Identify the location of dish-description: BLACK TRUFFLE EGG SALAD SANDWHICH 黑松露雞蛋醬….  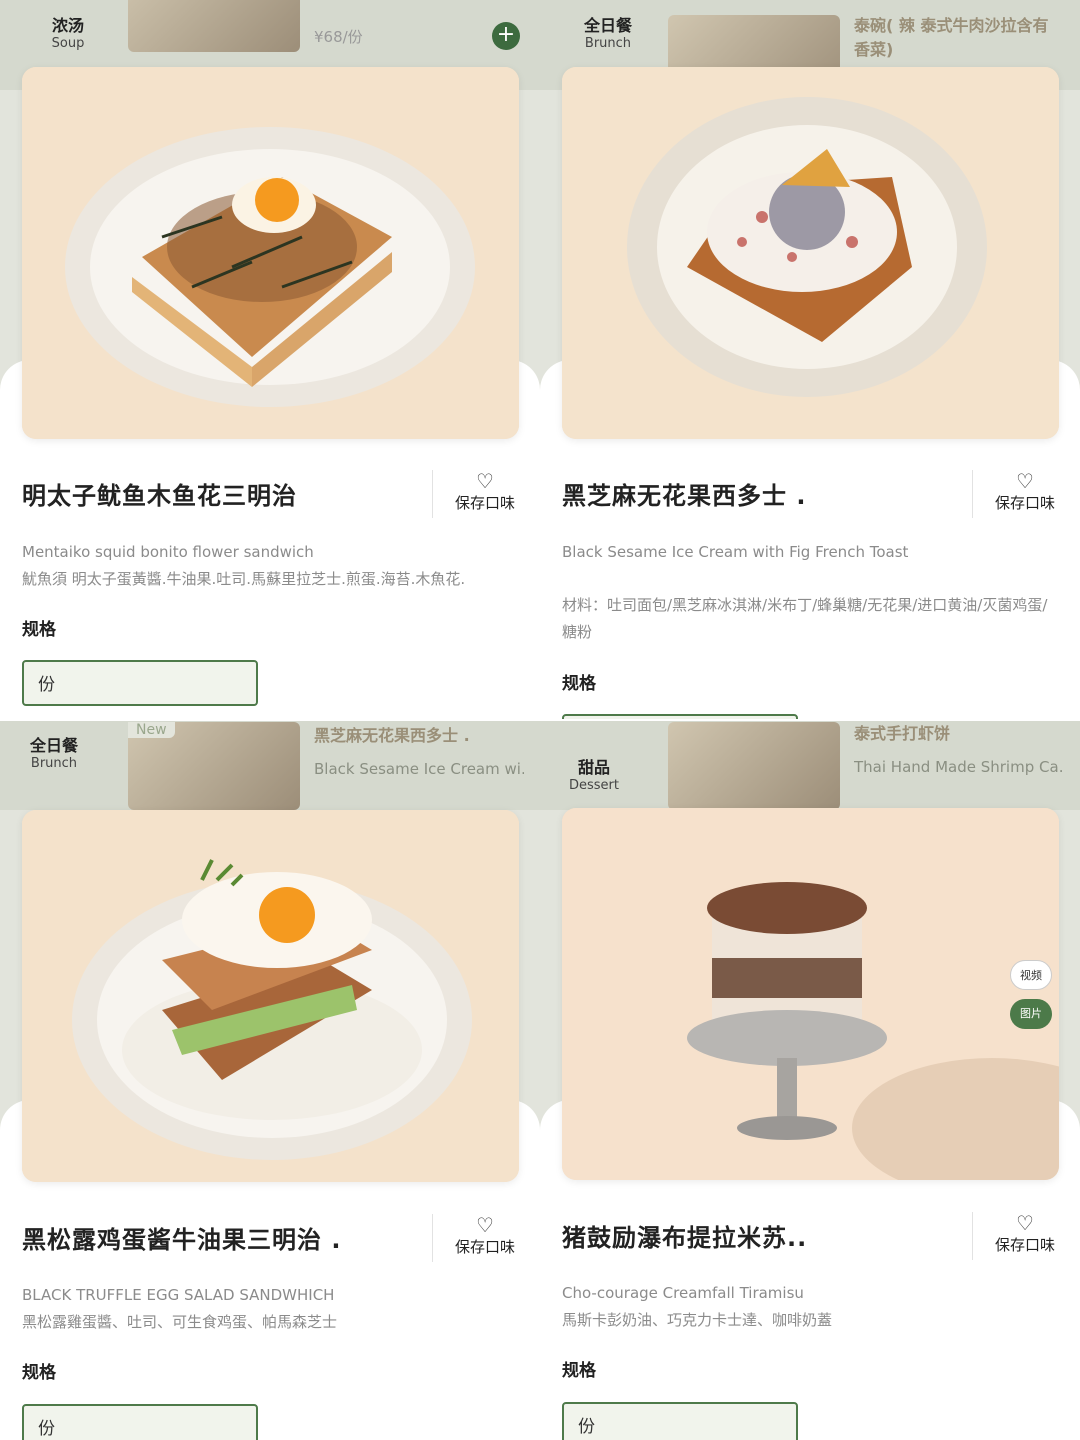
(269, 1309).